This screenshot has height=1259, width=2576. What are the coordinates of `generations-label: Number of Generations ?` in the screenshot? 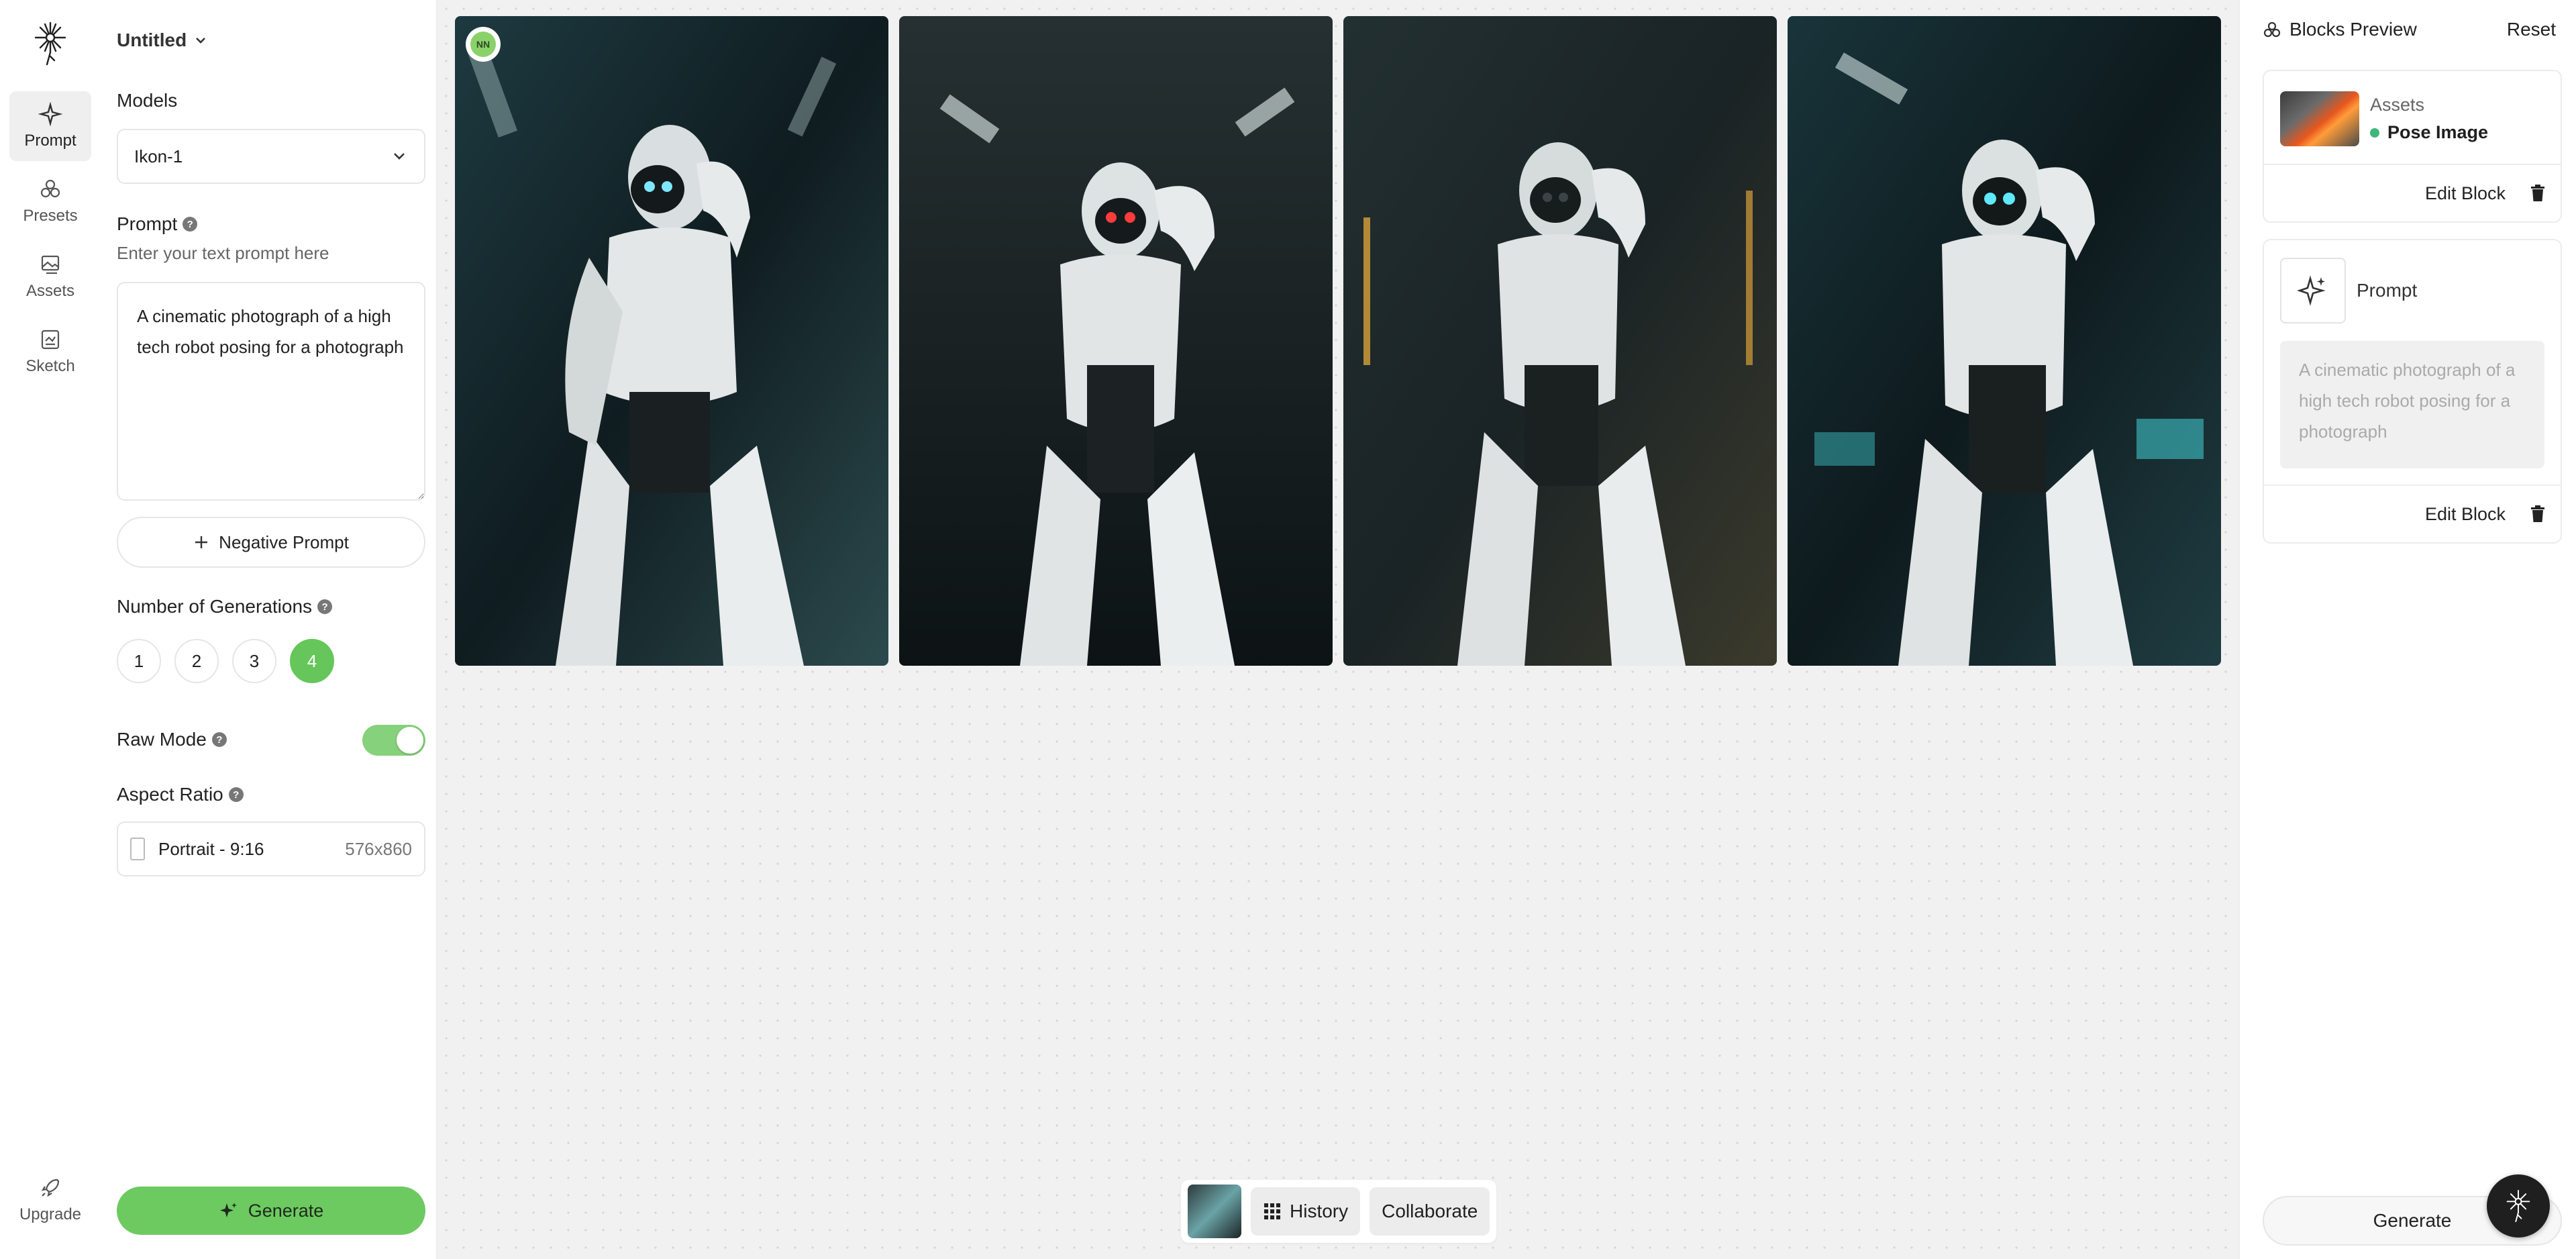 It's located at (225, 606).